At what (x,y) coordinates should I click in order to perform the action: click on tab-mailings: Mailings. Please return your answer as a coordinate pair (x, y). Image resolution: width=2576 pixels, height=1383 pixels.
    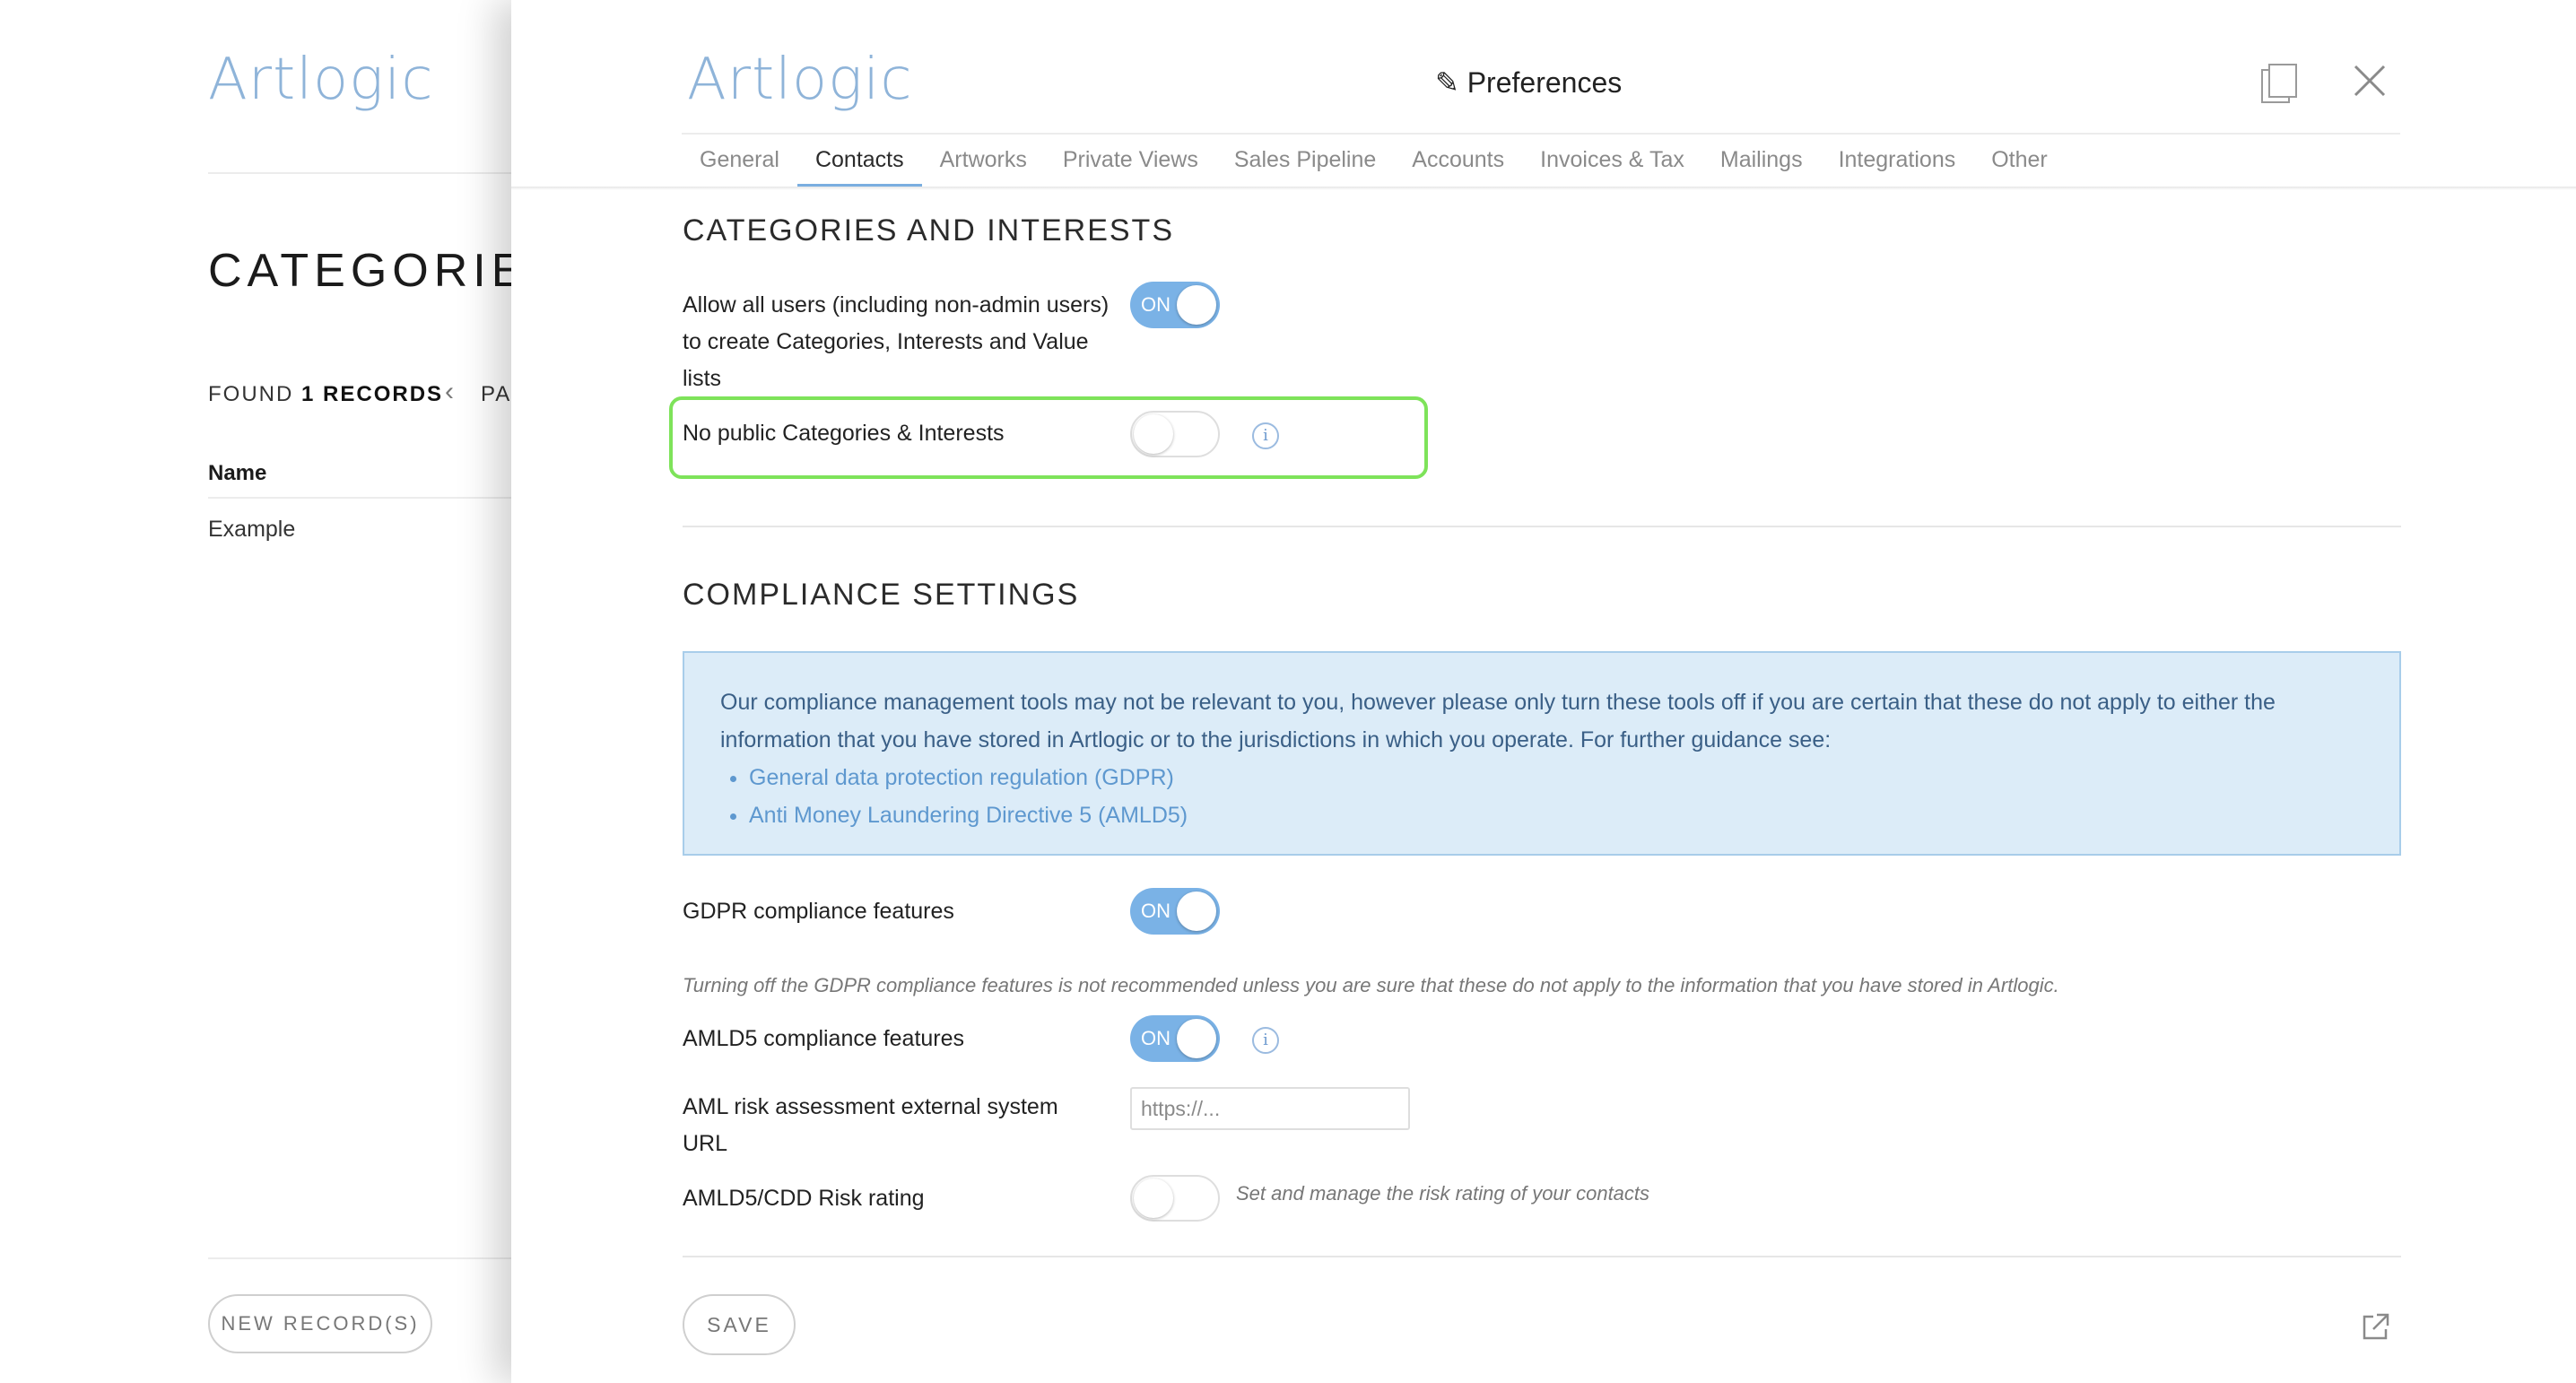
    Looking at the image, I should click on (1761, 161).